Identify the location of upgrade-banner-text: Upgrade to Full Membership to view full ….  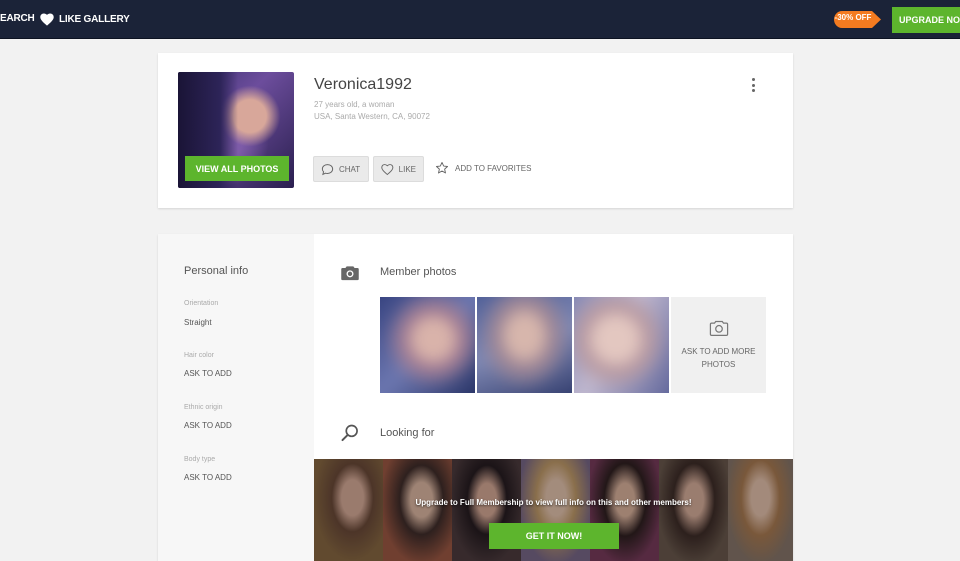
(553, 502).